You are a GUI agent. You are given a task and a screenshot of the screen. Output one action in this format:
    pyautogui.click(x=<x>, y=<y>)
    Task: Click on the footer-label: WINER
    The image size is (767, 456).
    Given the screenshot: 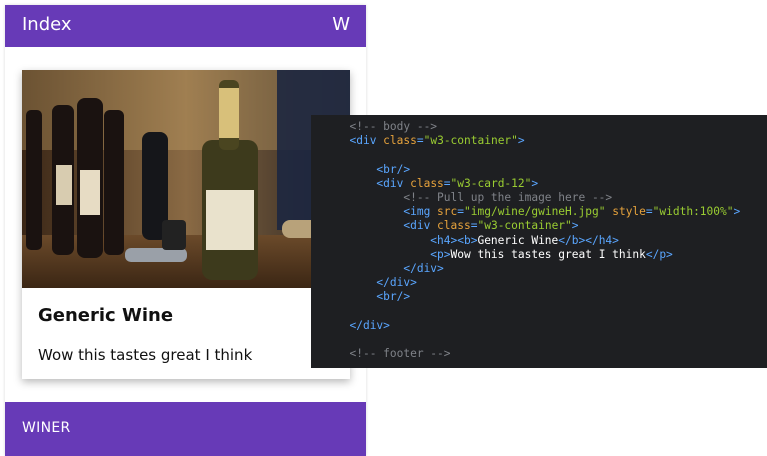 What is the action you would take?
    pyautogui.click(x=46, y=428)
    